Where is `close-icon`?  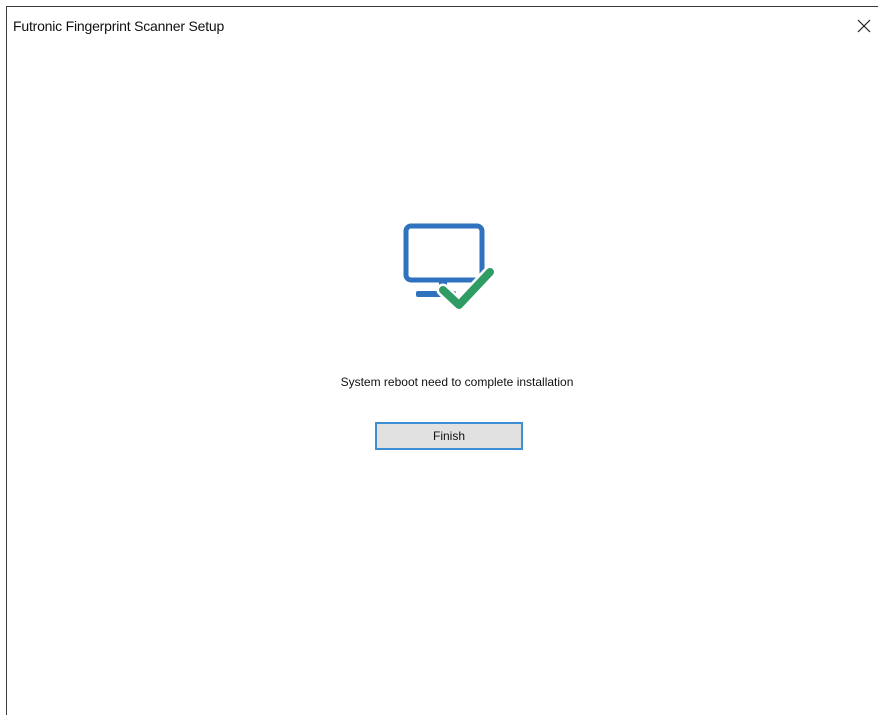 close-icon is located at coordinates (864, 26).